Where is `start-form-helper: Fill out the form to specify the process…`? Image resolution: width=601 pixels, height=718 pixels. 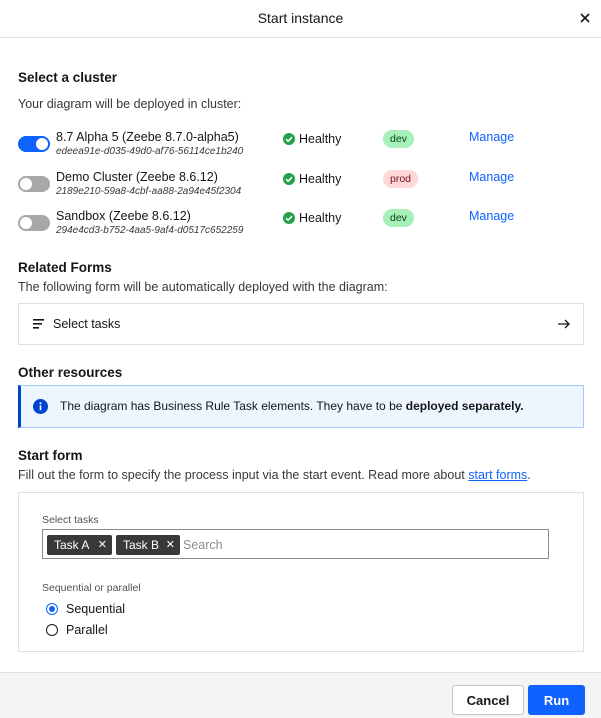
start-form-helper: Fill out the form to specify the process… is located at coordinates (274, 475).